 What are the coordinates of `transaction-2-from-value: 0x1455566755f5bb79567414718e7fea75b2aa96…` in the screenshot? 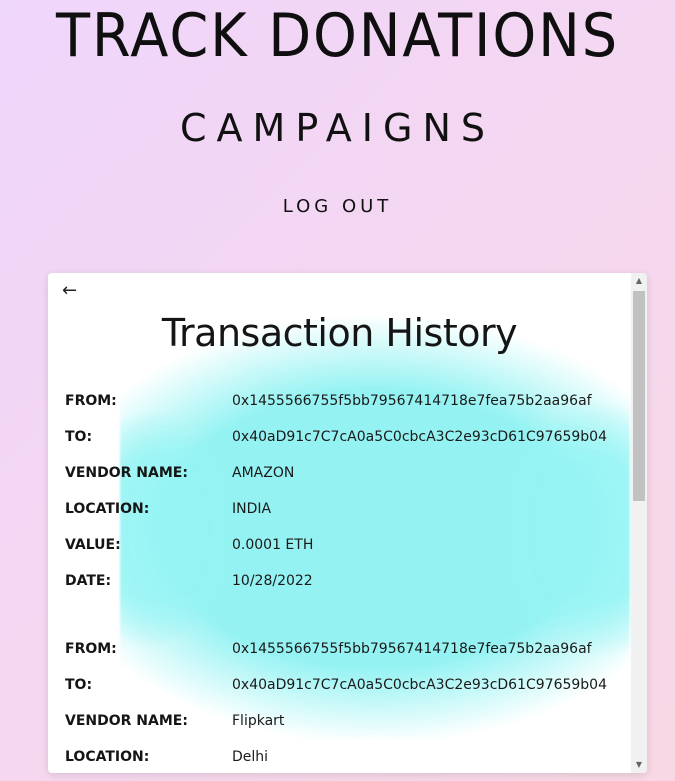 It's located at (412, 649).